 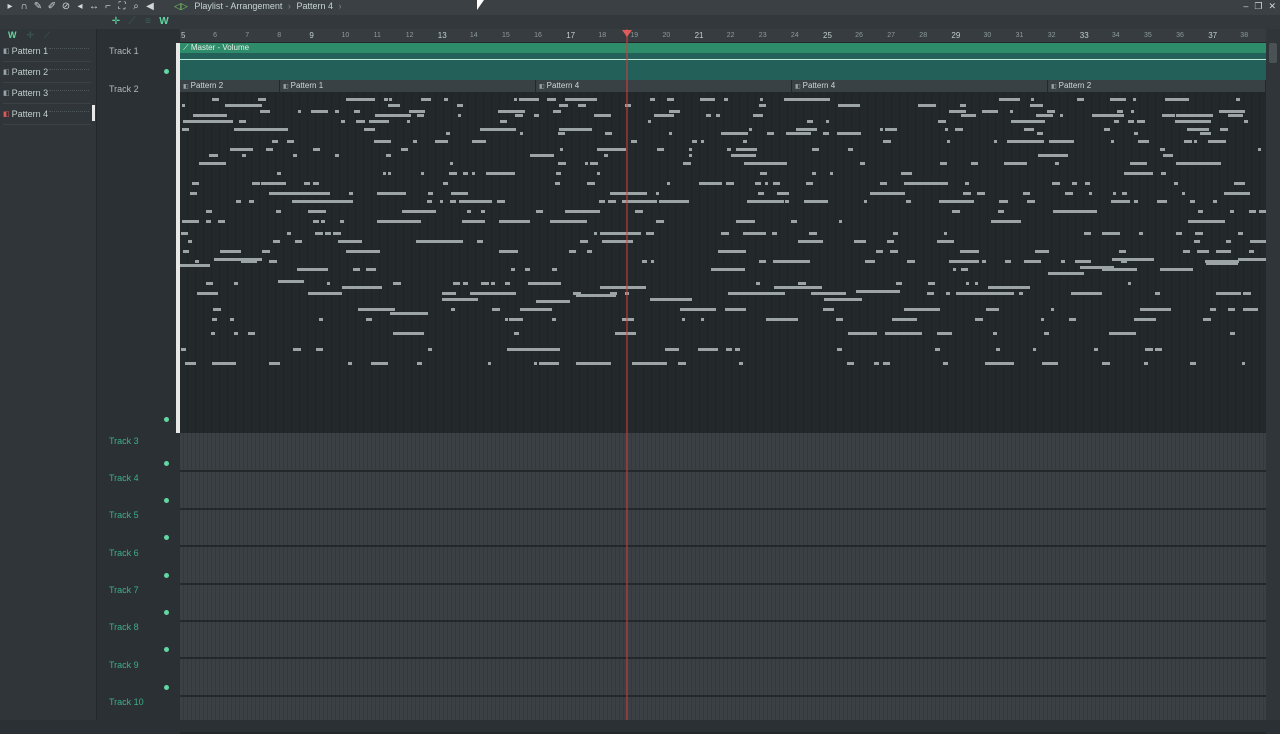 What do you see at coordinates (12, 35) in the screenshot?
I see `pattern-picker-icon: W` at bounding box center [12, 35].